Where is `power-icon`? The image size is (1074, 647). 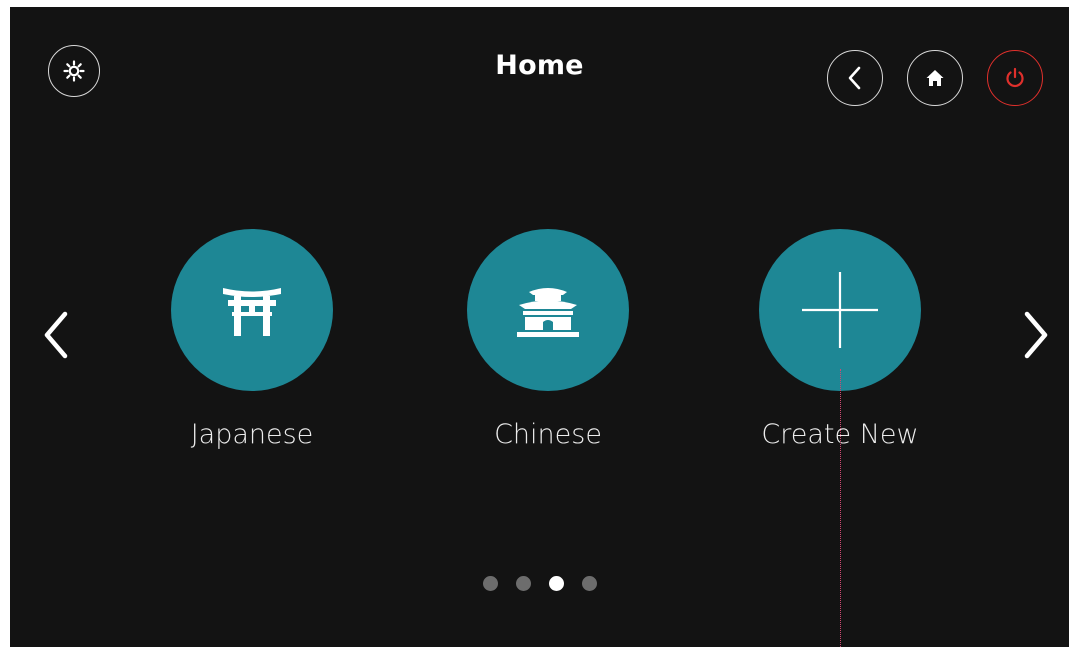 power-icon is located at coordinates (1015, 77).